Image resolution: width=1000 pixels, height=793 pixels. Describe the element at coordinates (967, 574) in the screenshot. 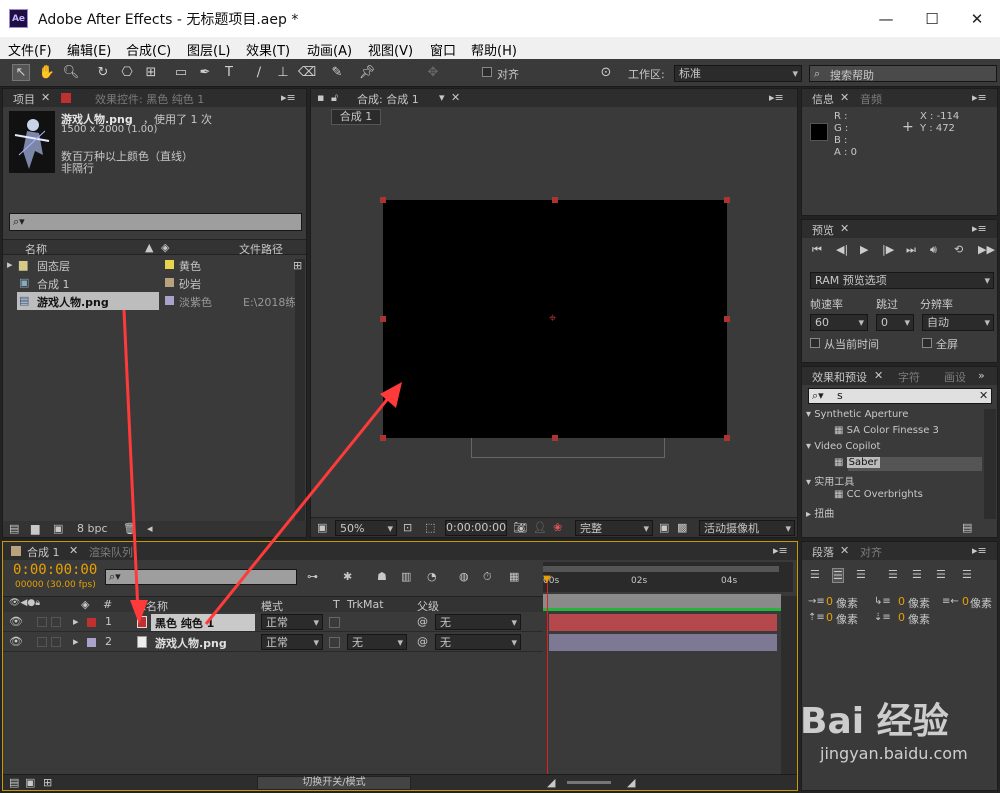

I see `justify-all-icon: ☰` at that location.